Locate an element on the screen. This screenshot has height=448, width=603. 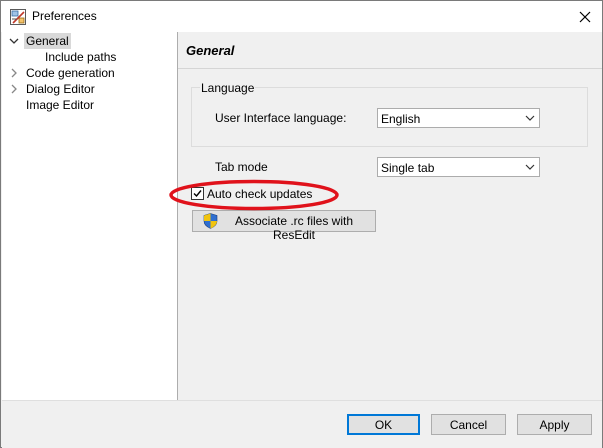
tree-item-dialog-editor: Dialog Editor is located at coordinates (89, 89).